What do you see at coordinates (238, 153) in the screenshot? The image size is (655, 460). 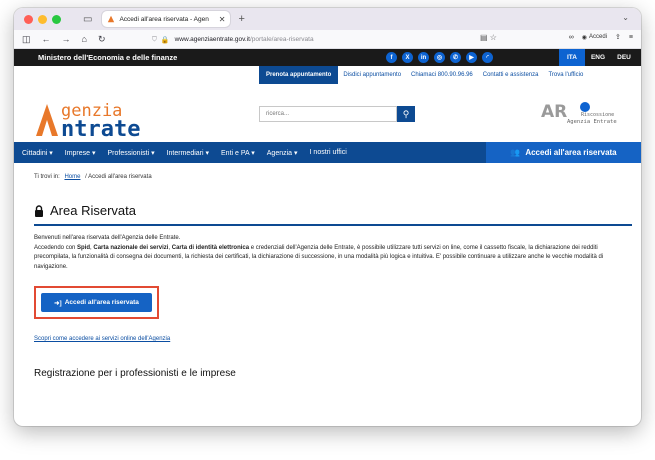 I see `menu-enti-pa: Enti e PA ▾` at bounding box center [238, 153].